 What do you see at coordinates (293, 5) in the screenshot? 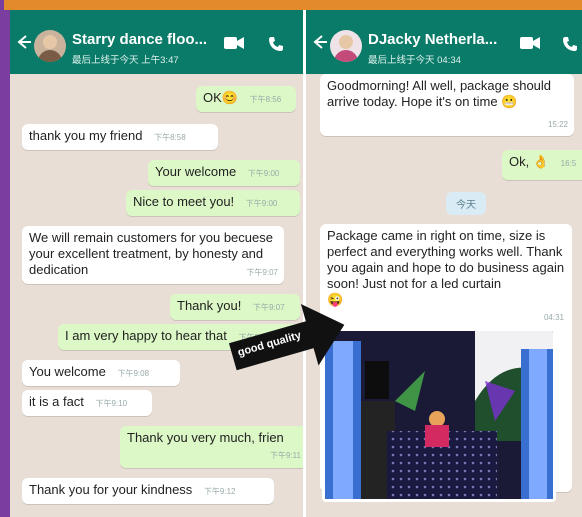
I see `background-accent-strip` at bounding box center [293, 5].